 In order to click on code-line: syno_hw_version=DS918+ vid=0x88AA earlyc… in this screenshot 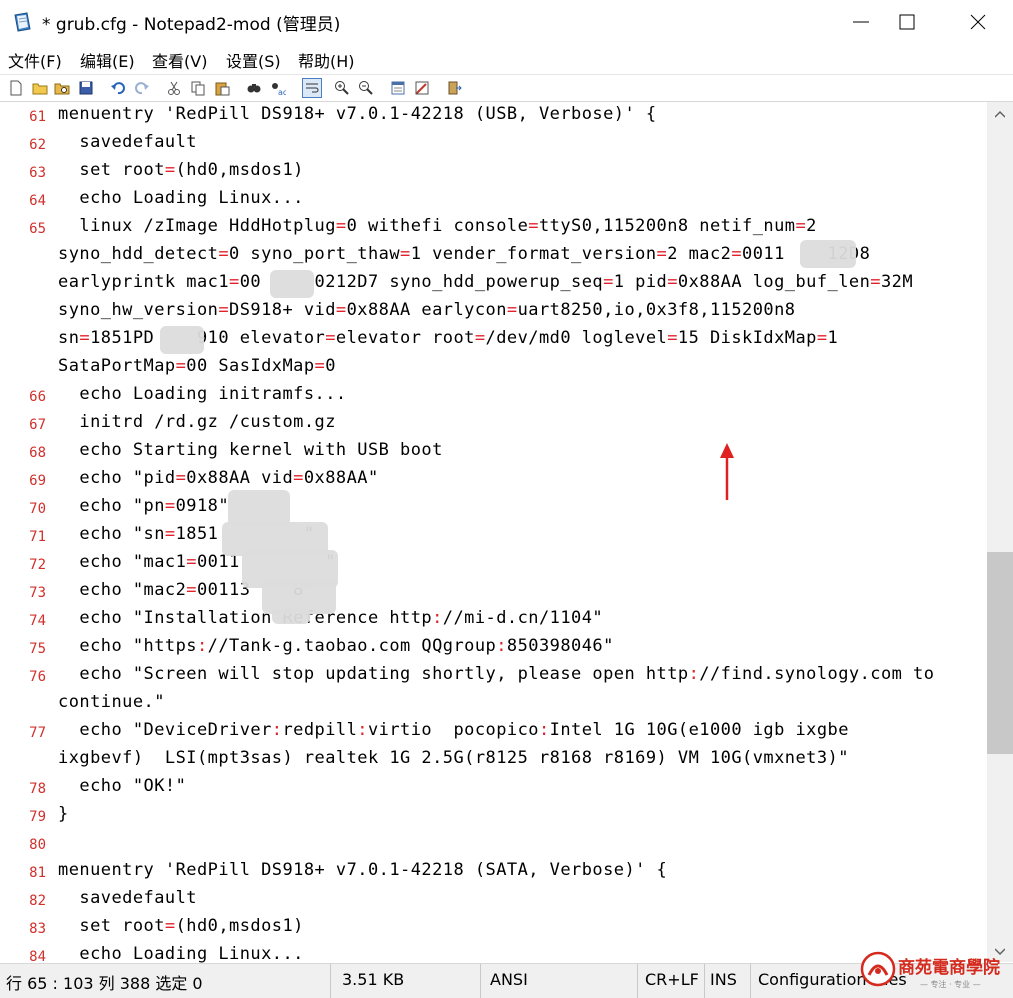, I will do `click(427, 310)`.